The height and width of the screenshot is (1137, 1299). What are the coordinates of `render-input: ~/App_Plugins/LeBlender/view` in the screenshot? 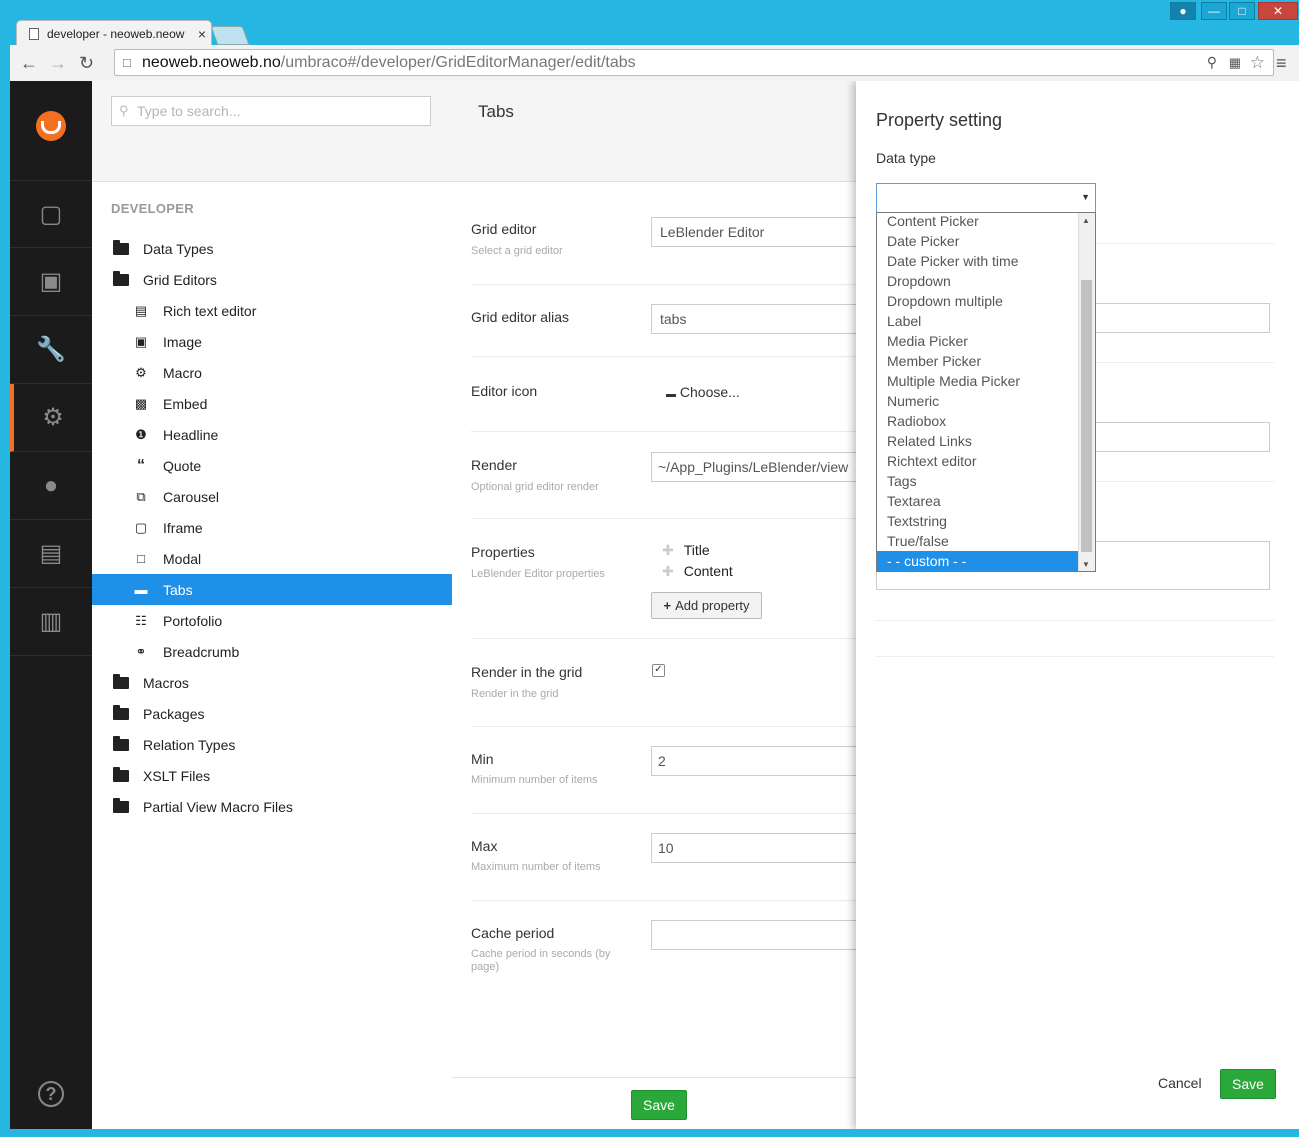 It's located at (761, 467).